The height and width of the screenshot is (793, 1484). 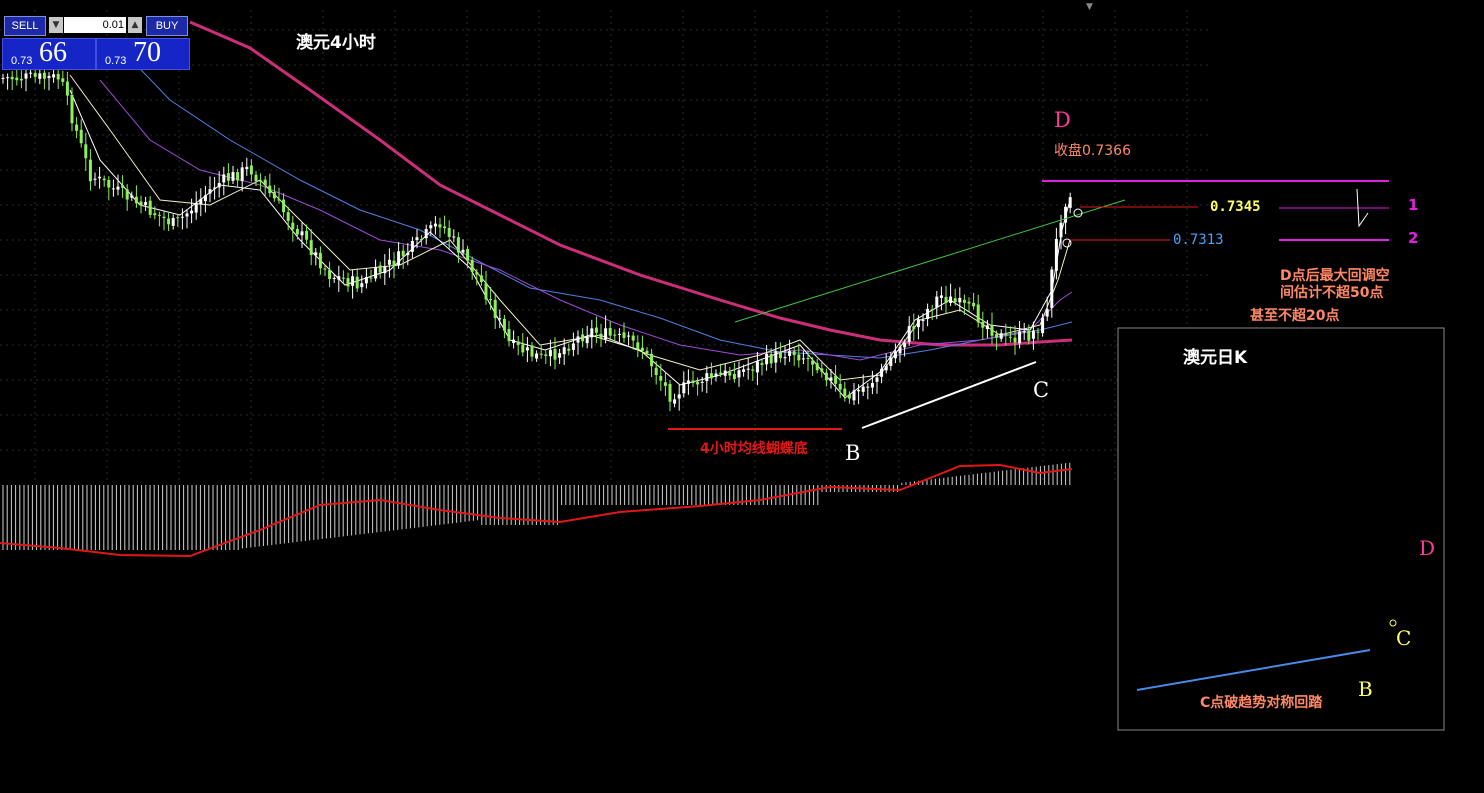 What do you see at coordinates (1294, 315) in the screenshot?
I see `note-line-3: 甚至不超20点` at bounding box center [1294, 315].